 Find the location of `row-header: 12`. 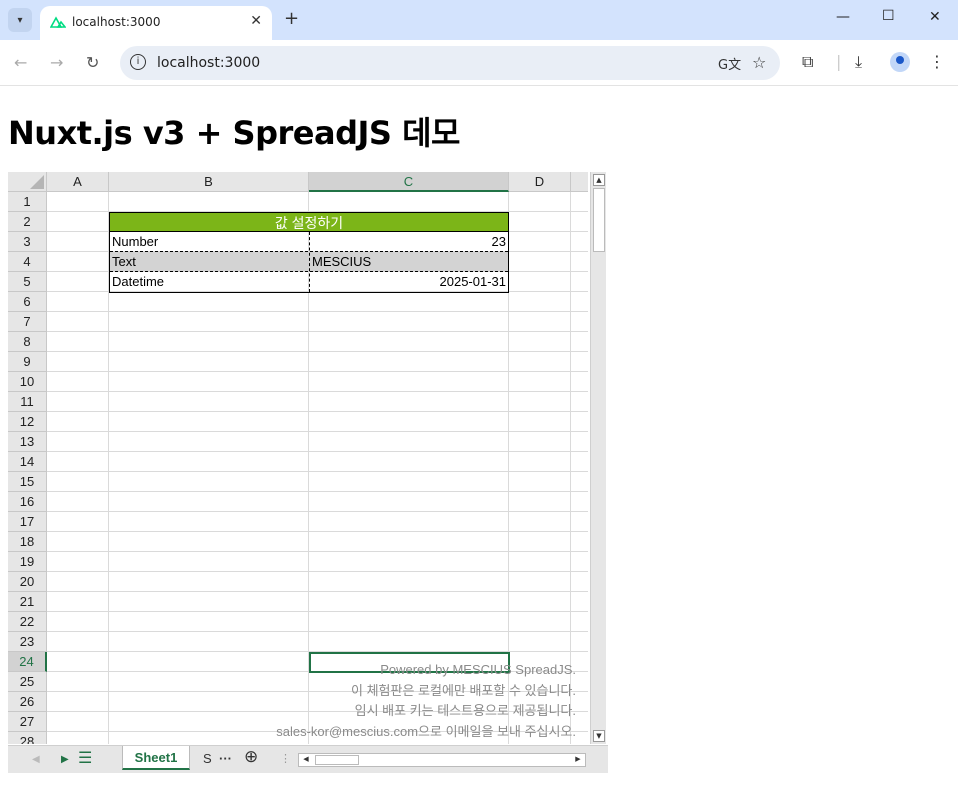

row-header: 12 is located at coordinates (27, 422).